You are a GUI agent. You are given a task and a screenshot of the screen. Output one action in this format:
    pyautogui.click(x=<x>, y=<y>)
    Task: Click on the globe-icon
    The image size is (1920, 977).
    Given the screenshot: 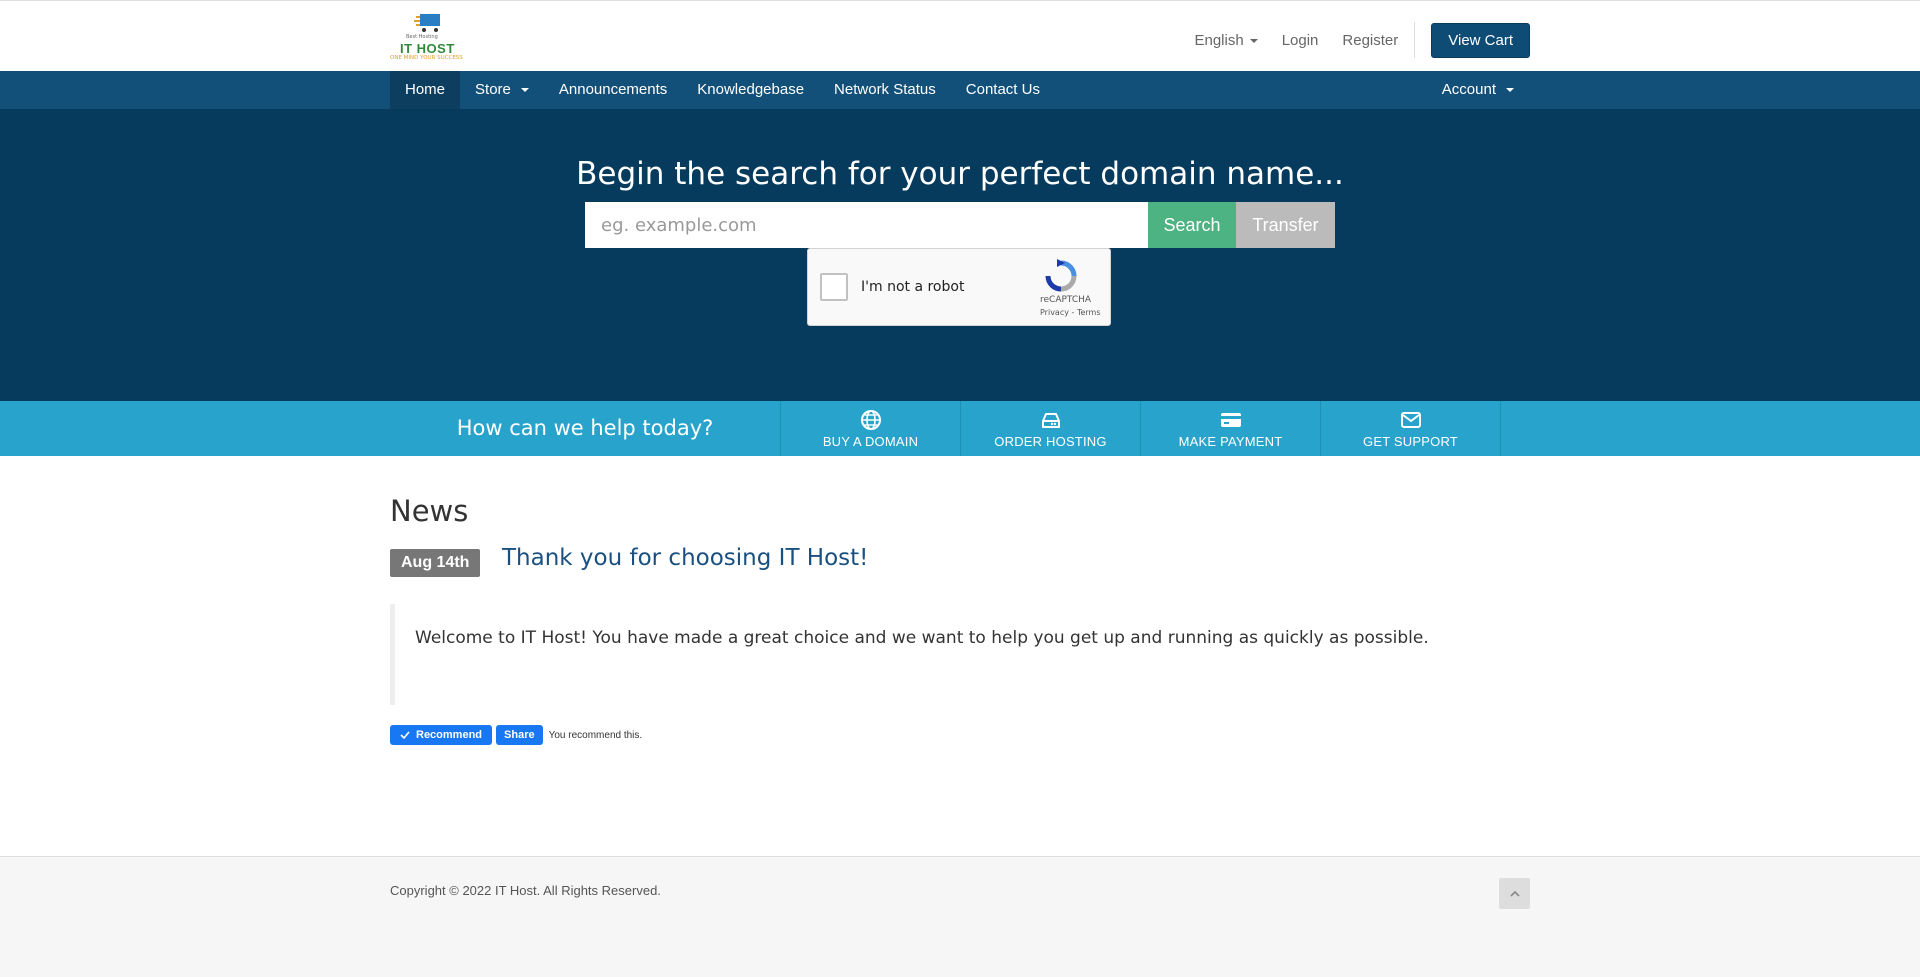 What is the action you would take?
    pyautogui.click(x=870, y=419)
    